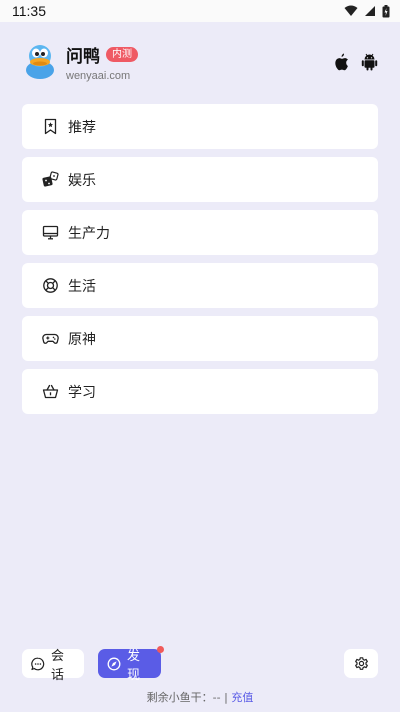 The height and width of the screenshot is (712, 400). I want to click on notification-dot, so click(160, 649).